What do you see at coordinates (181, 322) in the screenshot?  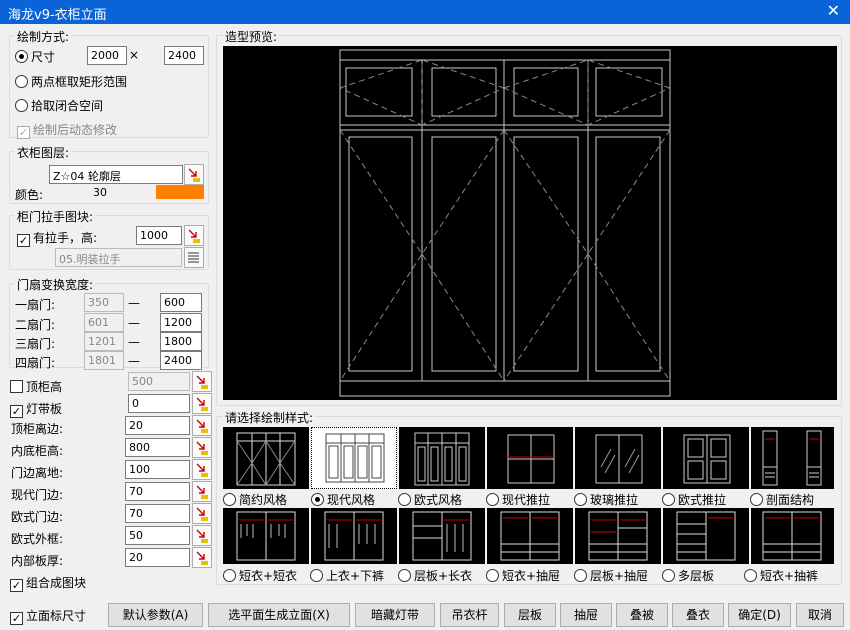 I see `door-max-input: 1200` at bounding box center [181, 322].